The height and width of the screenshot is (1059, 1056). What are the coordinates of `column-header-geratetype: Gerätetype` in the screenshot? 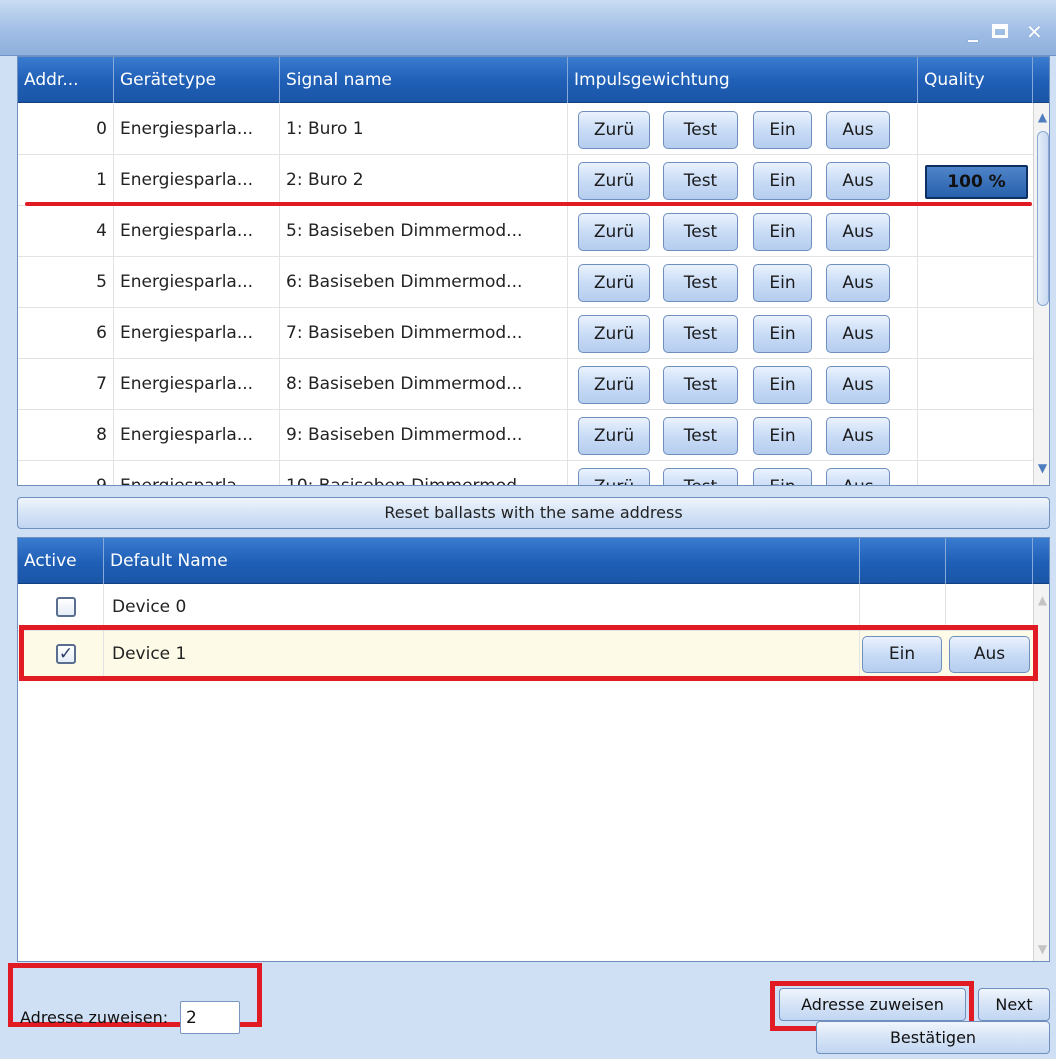 It's located at (197, 80).